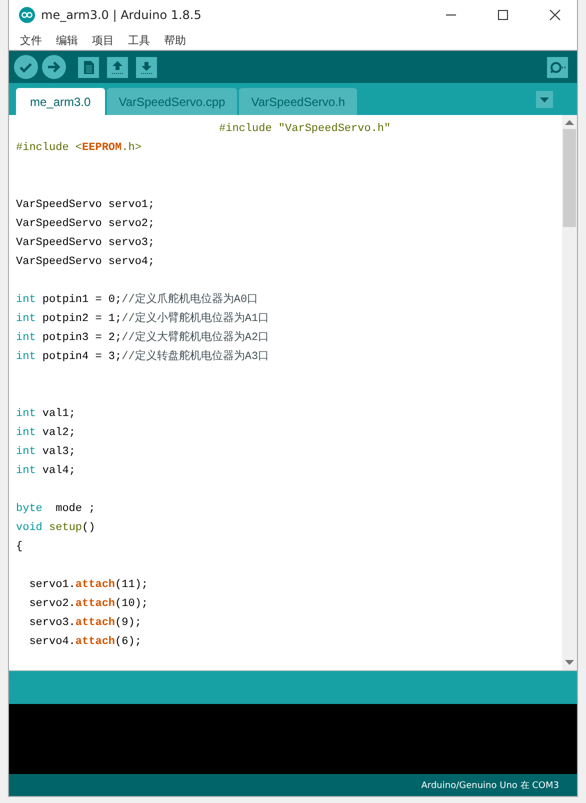 This screenshot has width=586, height=803. Describe the element at coordinates (88, 585) in the screenshot. I see `code-line: servo1.attach(11);` at that location.